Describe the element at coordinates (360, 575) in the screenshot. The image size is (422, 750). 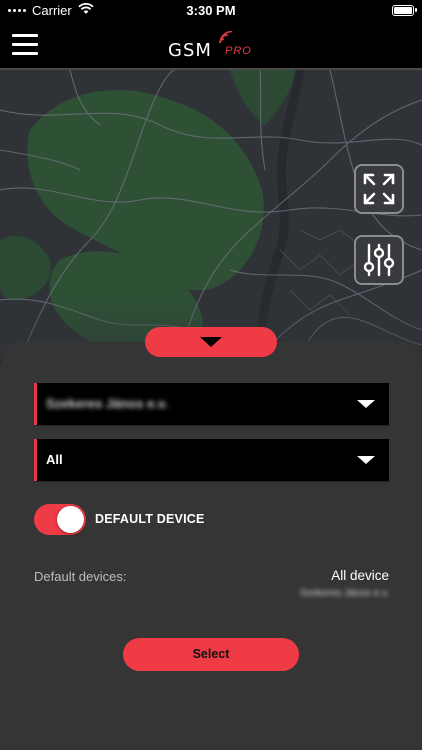
I see `default-devices-value: All device` at that location.